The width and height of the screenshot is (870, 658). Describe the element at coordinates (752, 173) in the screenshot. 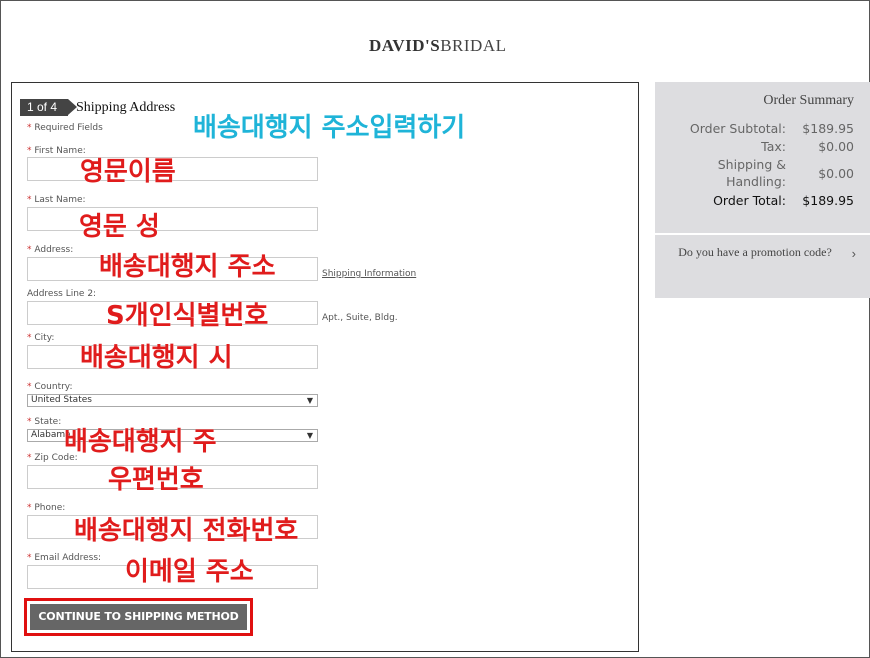

I see `shipping-label: Shipping & Handling:` at that location.